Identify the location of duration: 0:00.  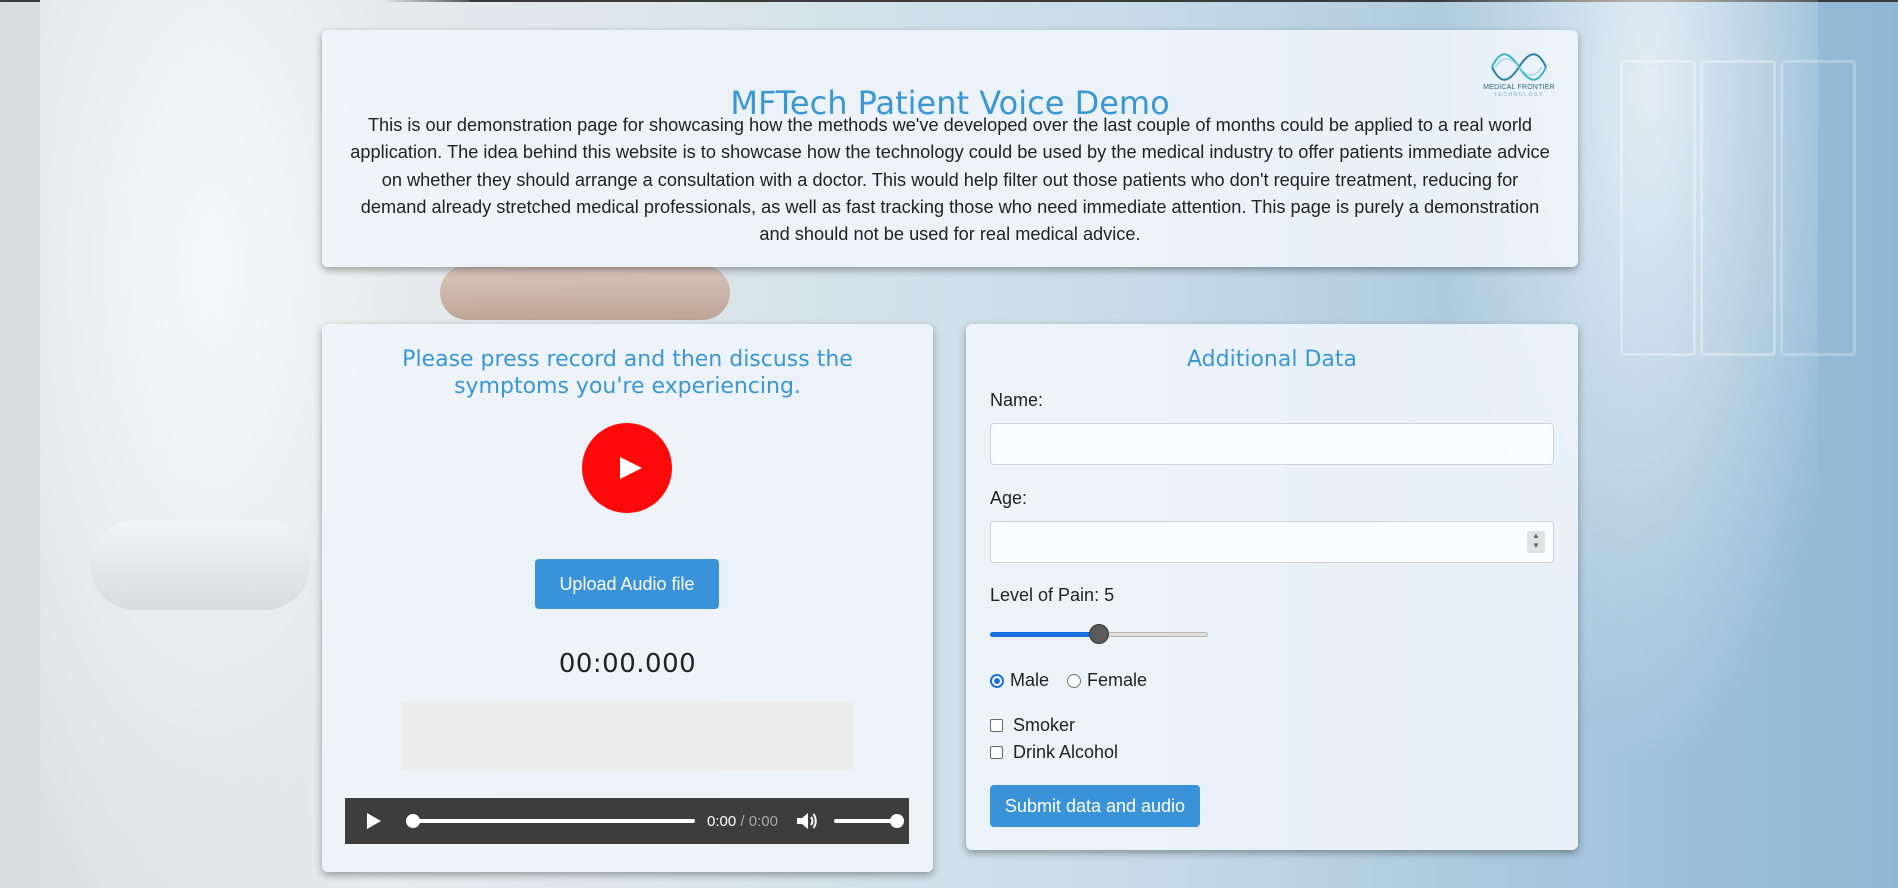
(763, 821).